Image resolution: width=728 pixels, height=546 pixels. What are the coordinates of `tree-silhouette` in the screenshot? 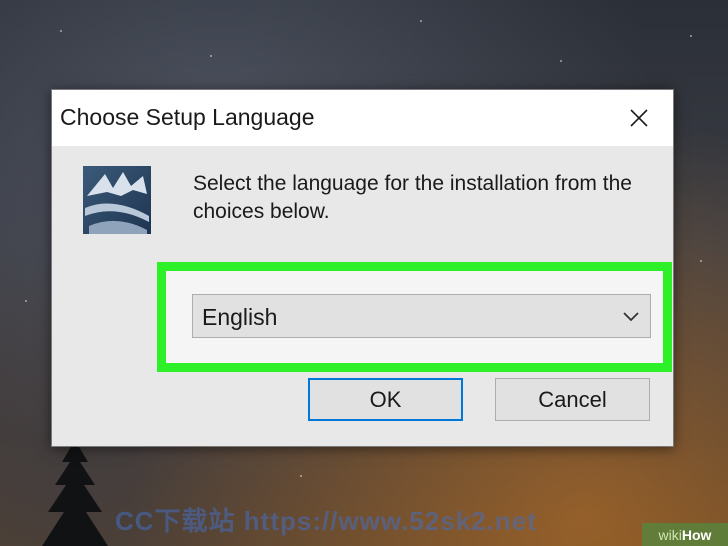 It's located at (75, 493).